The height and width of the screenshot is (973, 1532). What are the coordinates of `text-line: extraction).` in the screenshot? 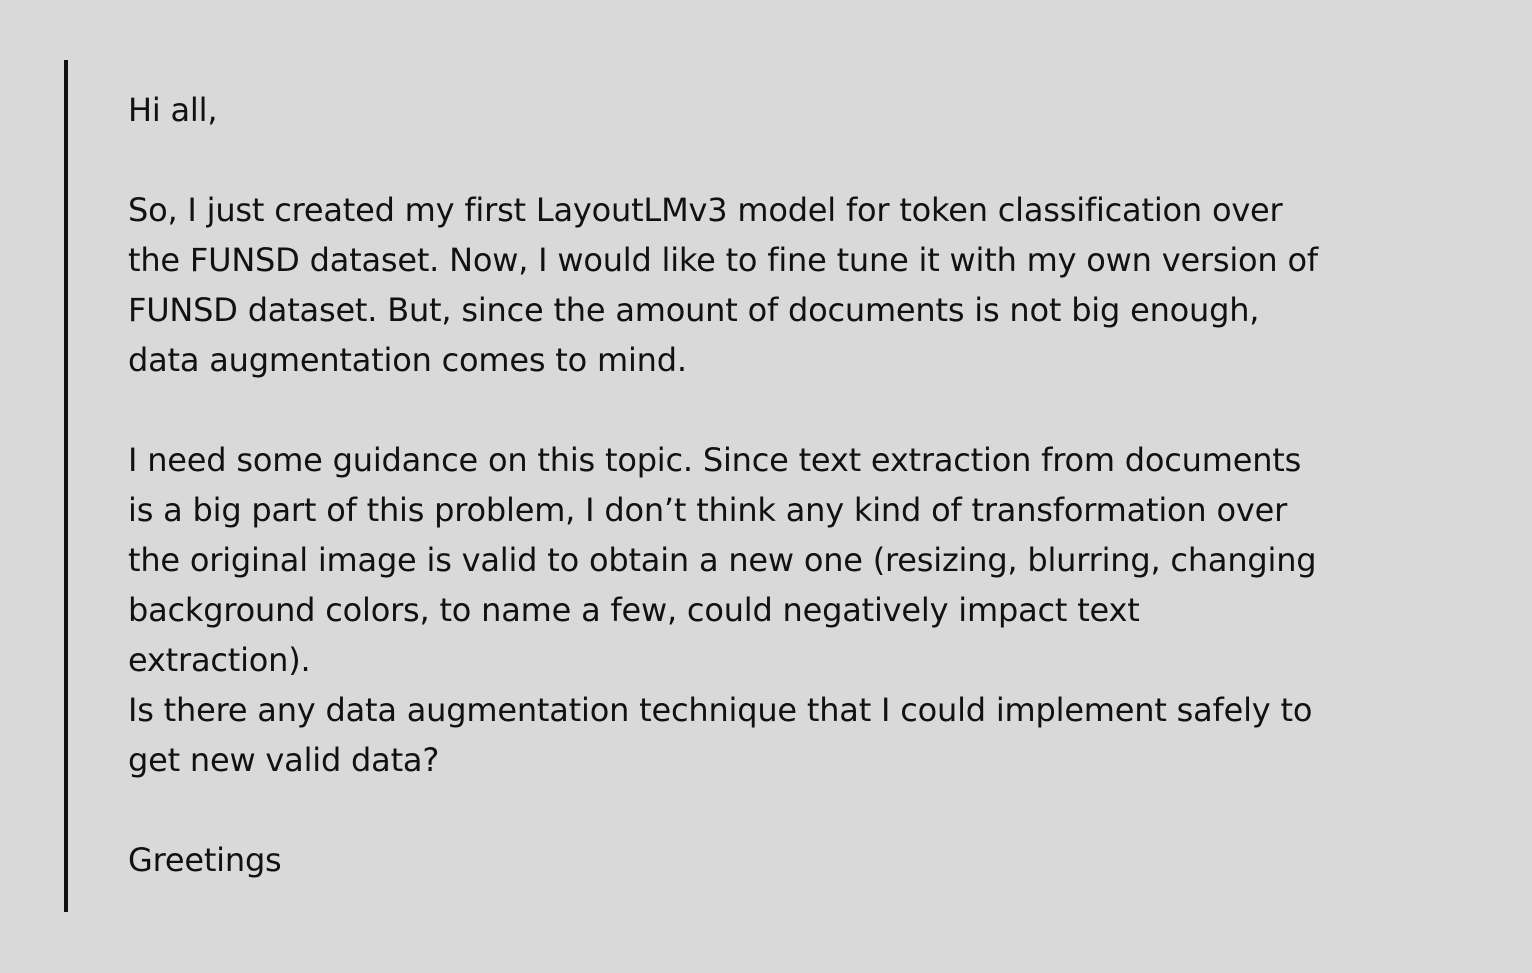 It's located at (219, 660).